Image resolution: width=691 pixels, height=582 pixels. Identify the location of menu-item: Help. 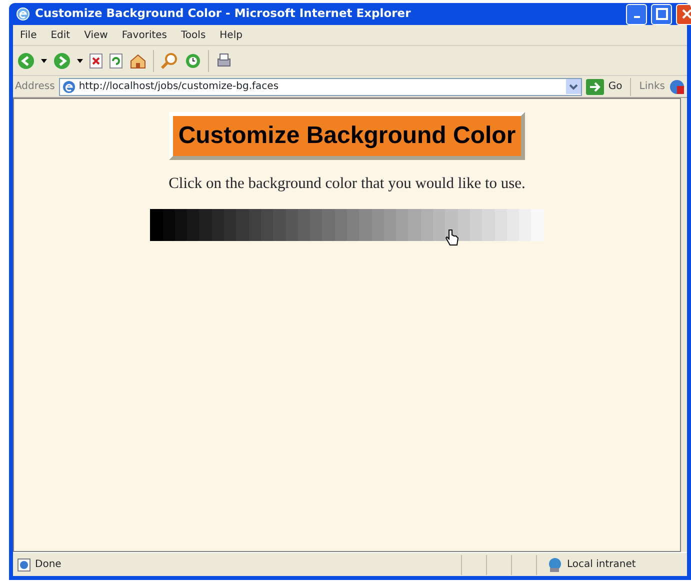
(231, 35).